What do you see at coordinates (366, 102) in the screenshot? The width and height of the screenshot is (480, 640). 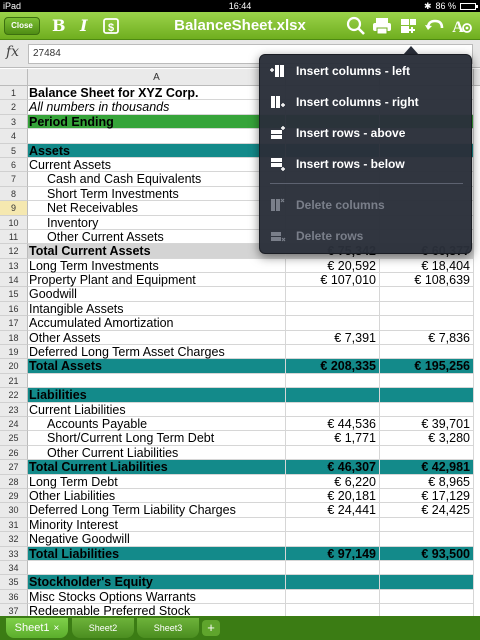 I see `menu-item-insert-columns-right: Insert columns - right` at bounding box center [366, 102].